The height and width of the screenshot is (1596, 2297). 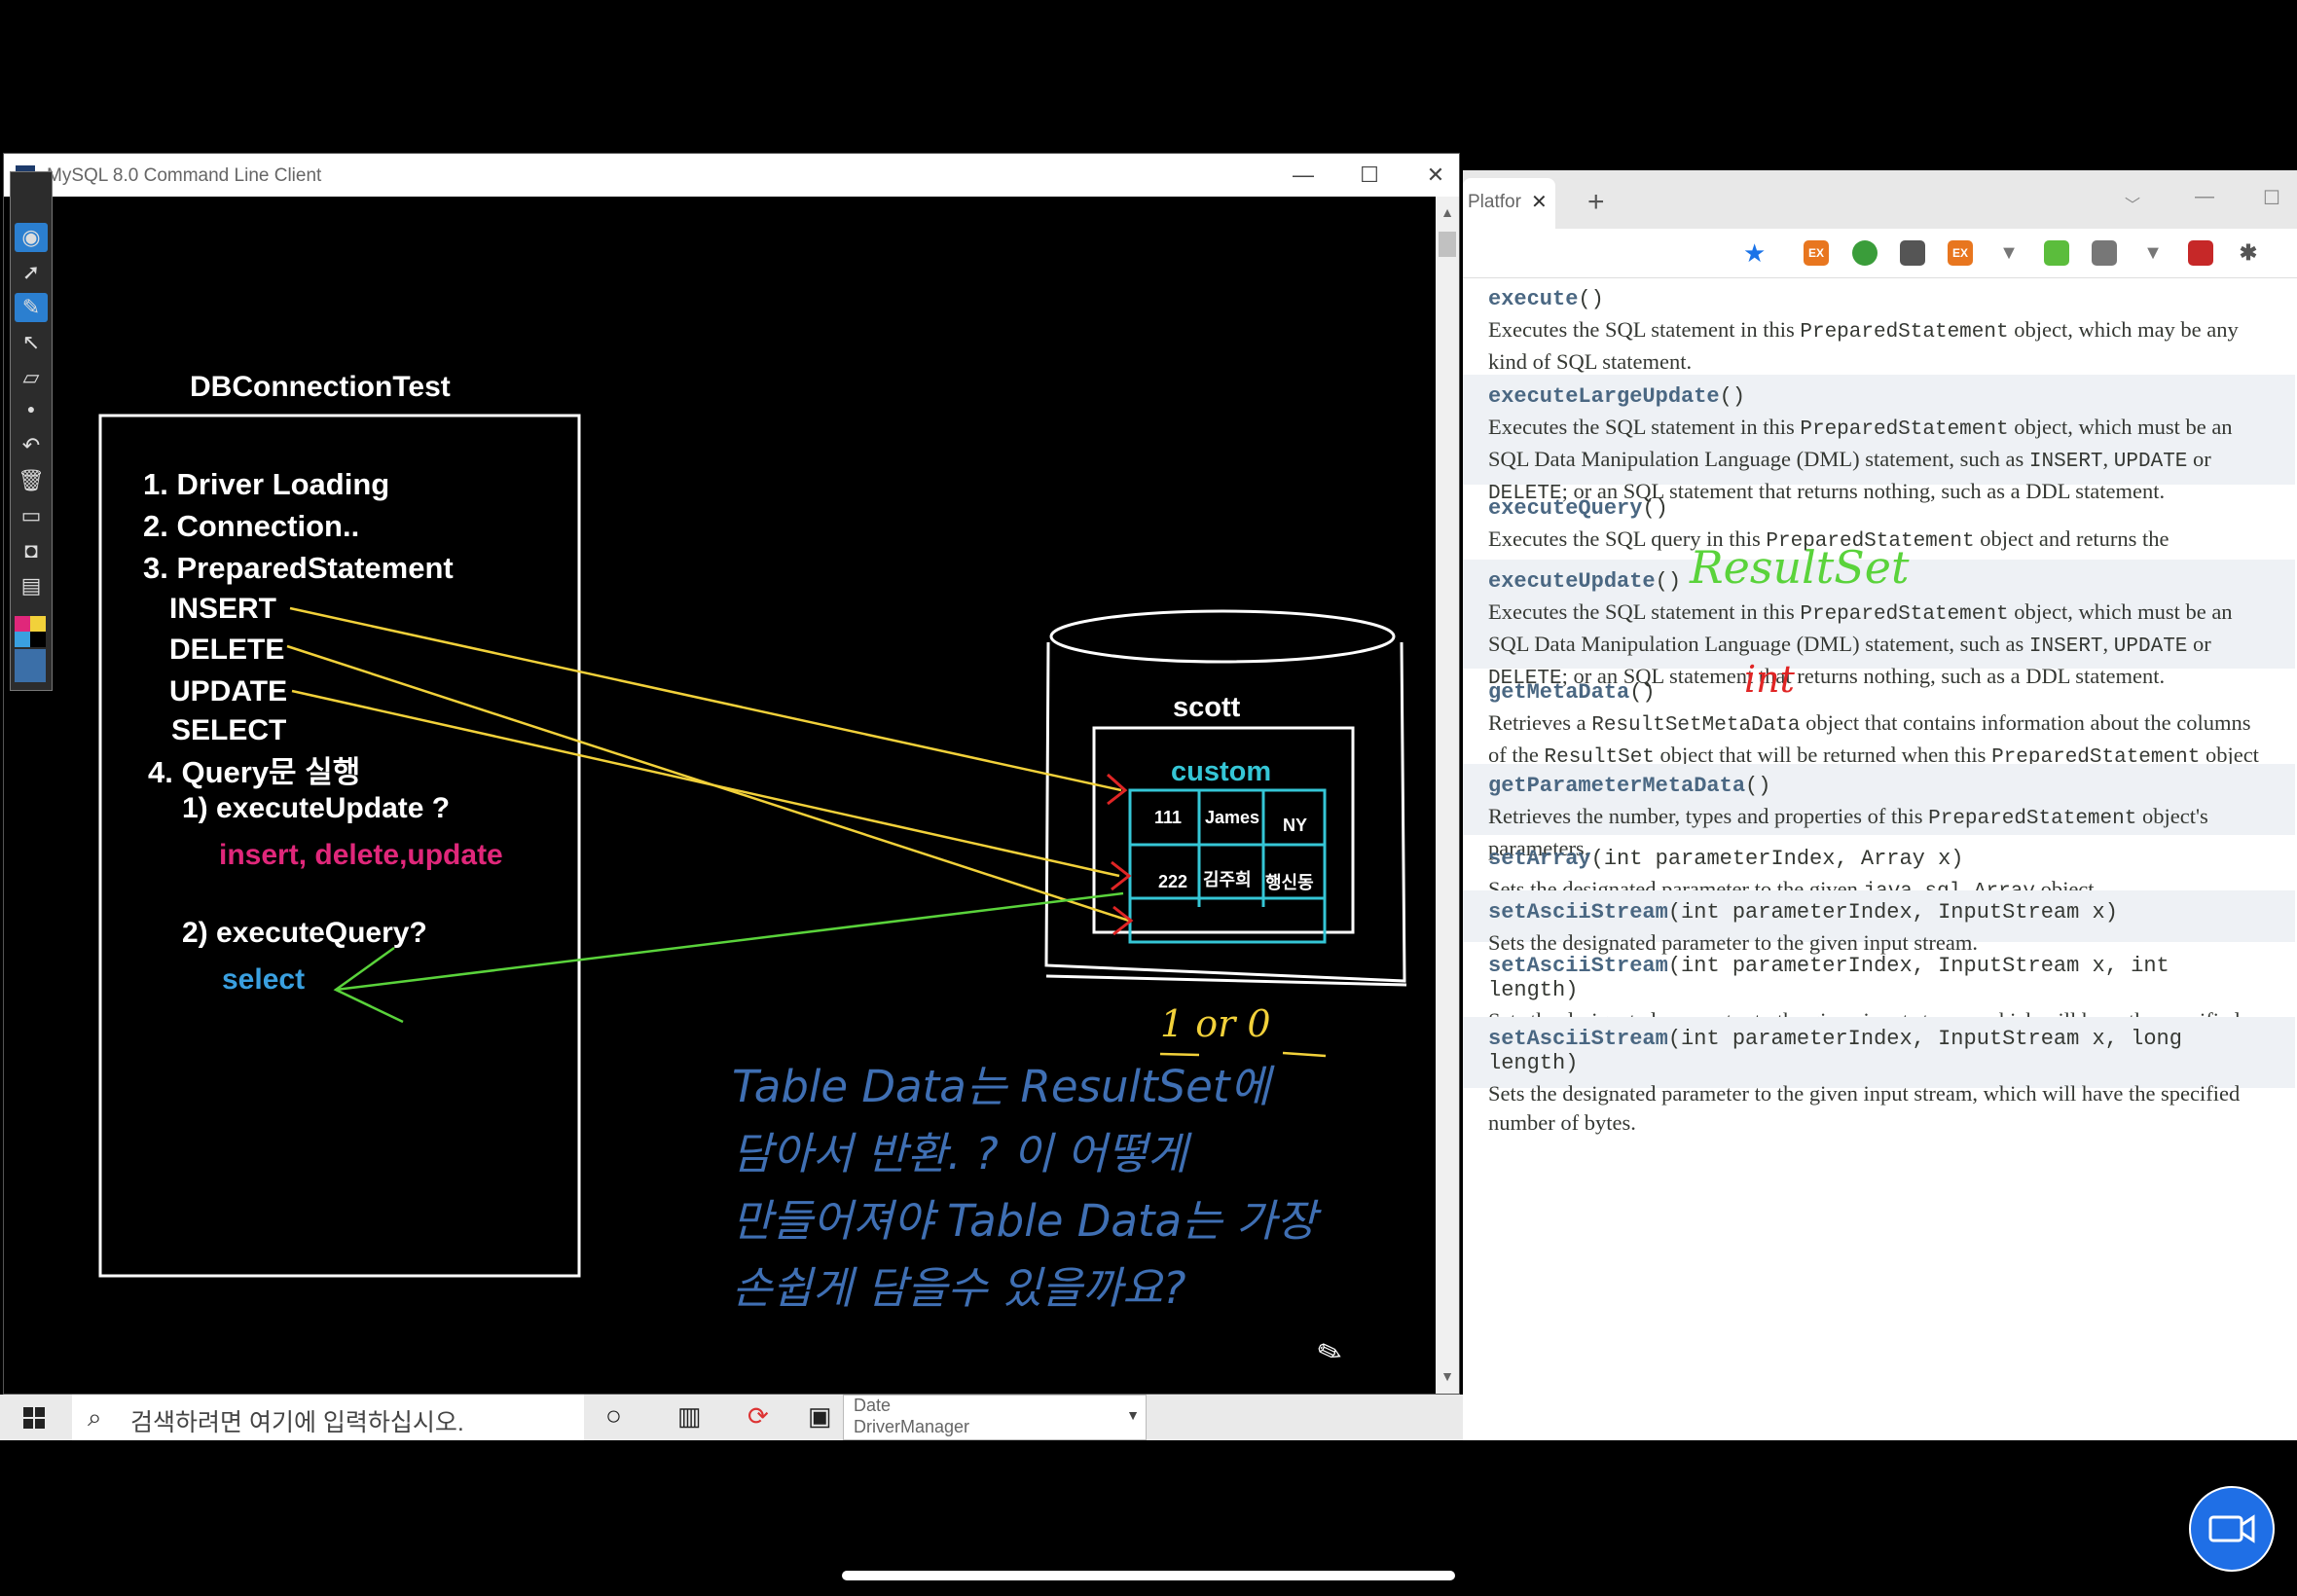 I want to click on bookmark-star-icon: ★, so click(x=1754, y=253).